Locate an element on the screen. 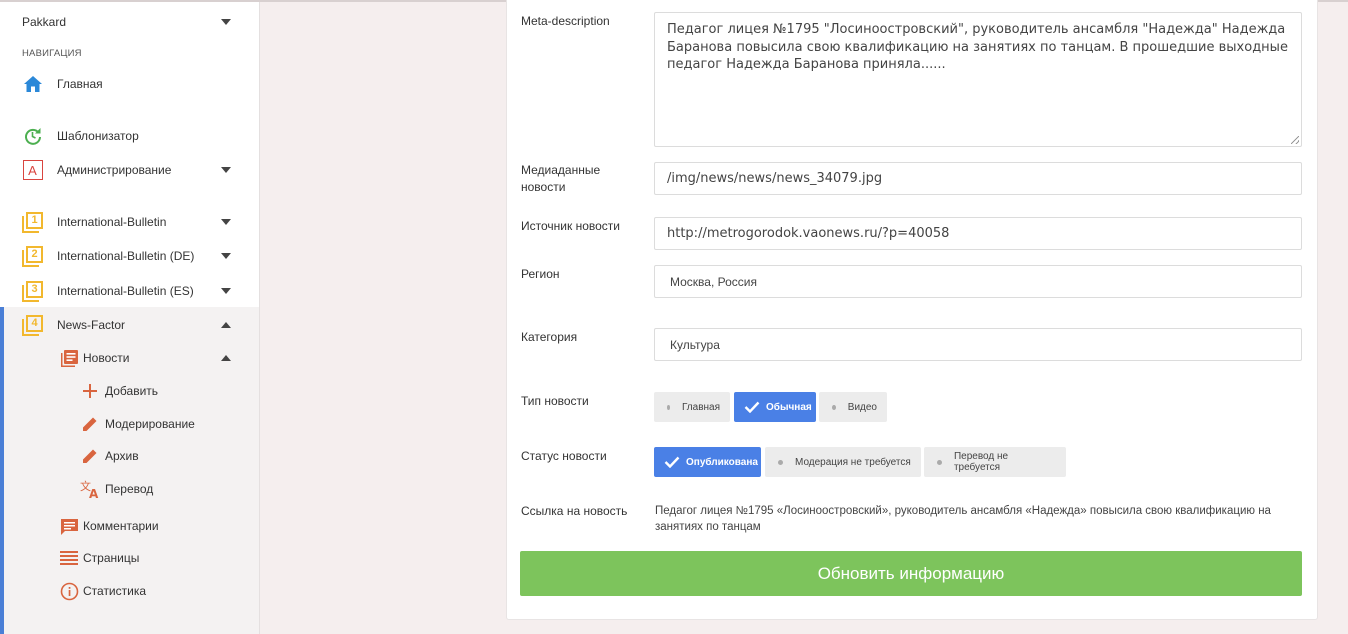 The height and width of the screenshot is (634, 1348). svg-text: A is located at coordinates (94, 493).